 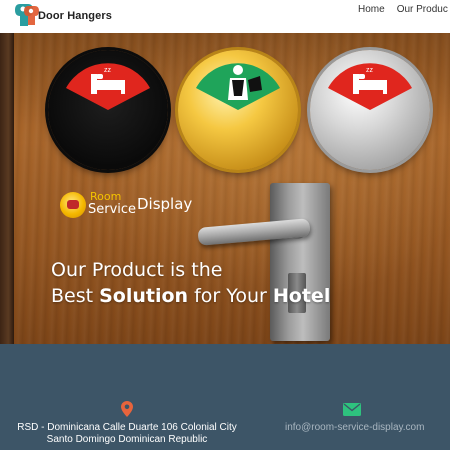 I want to click on tagline-line-2: Best Solution for Your Hotel, so click(x=190, y=296).